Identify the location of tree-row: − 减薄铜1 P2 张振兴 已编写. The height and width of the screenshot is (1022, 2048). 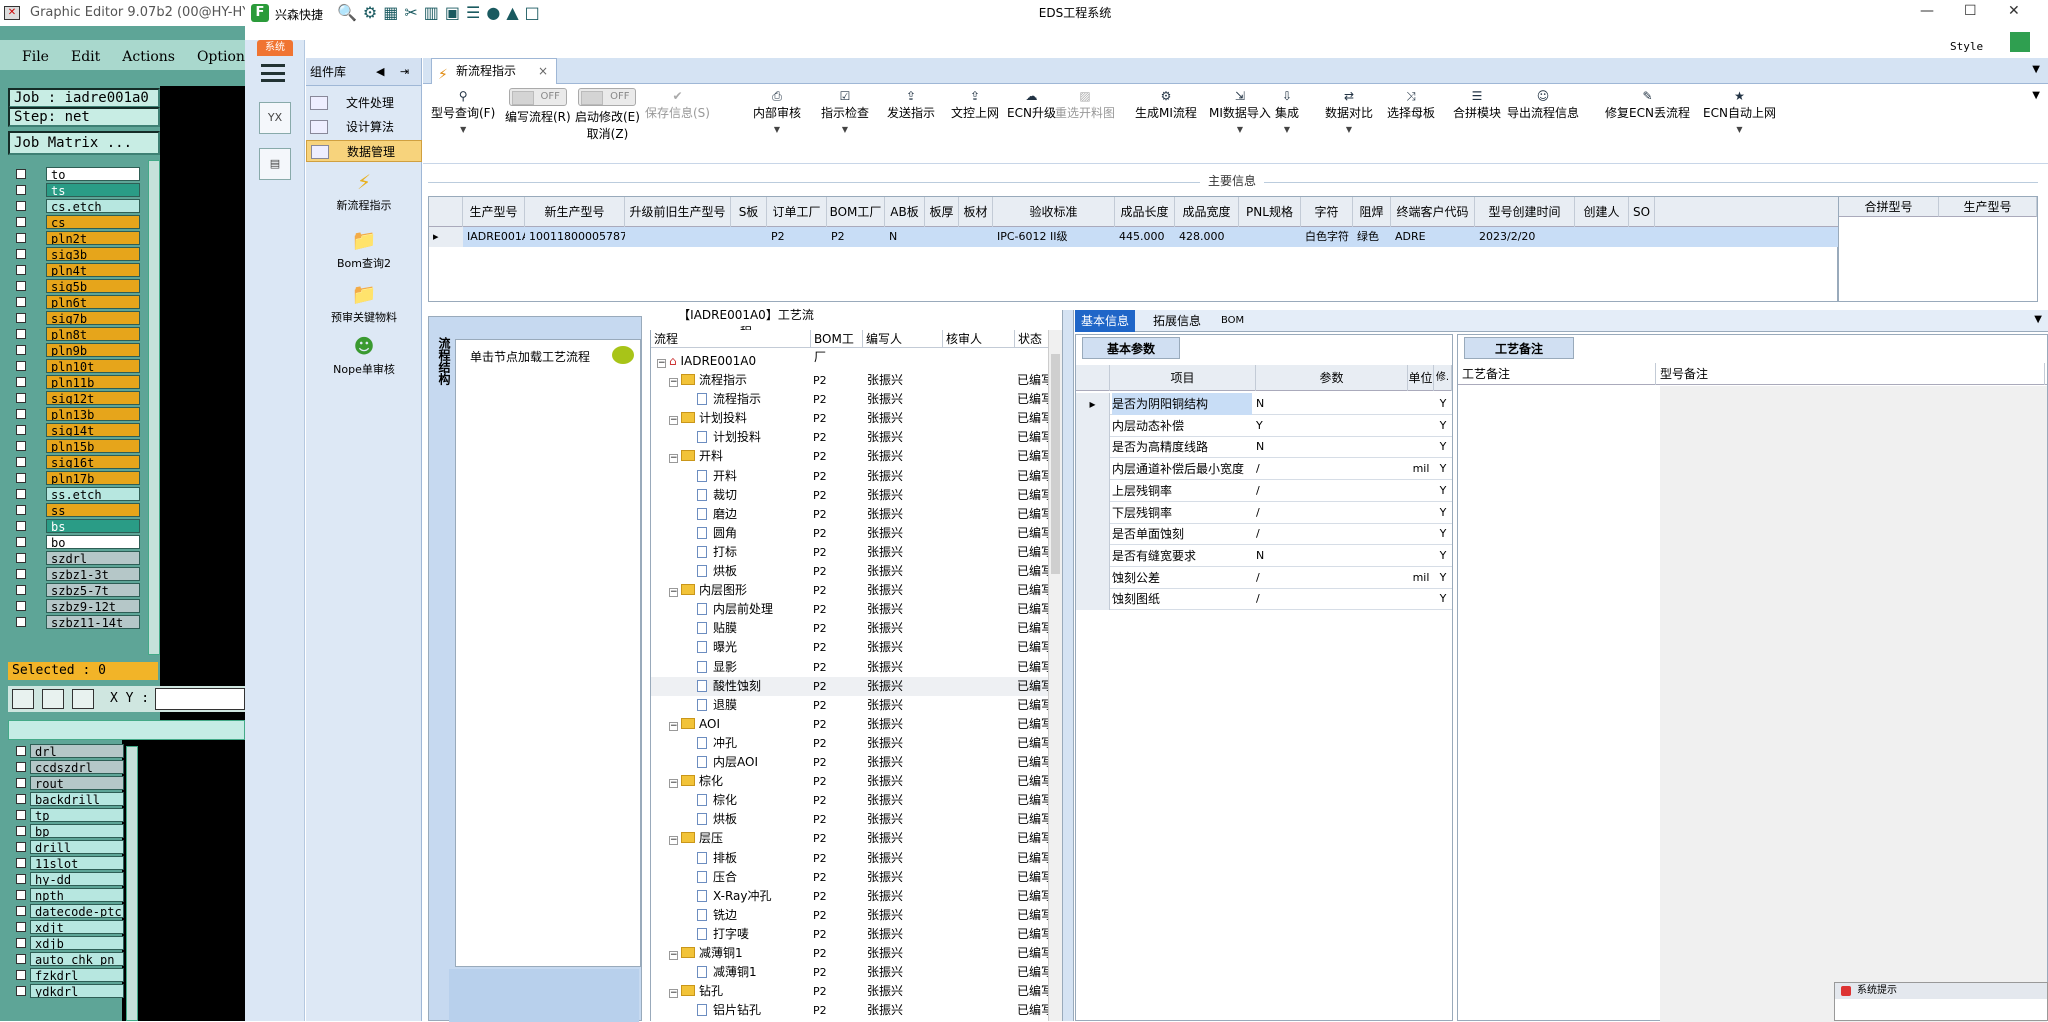
(850, 953).